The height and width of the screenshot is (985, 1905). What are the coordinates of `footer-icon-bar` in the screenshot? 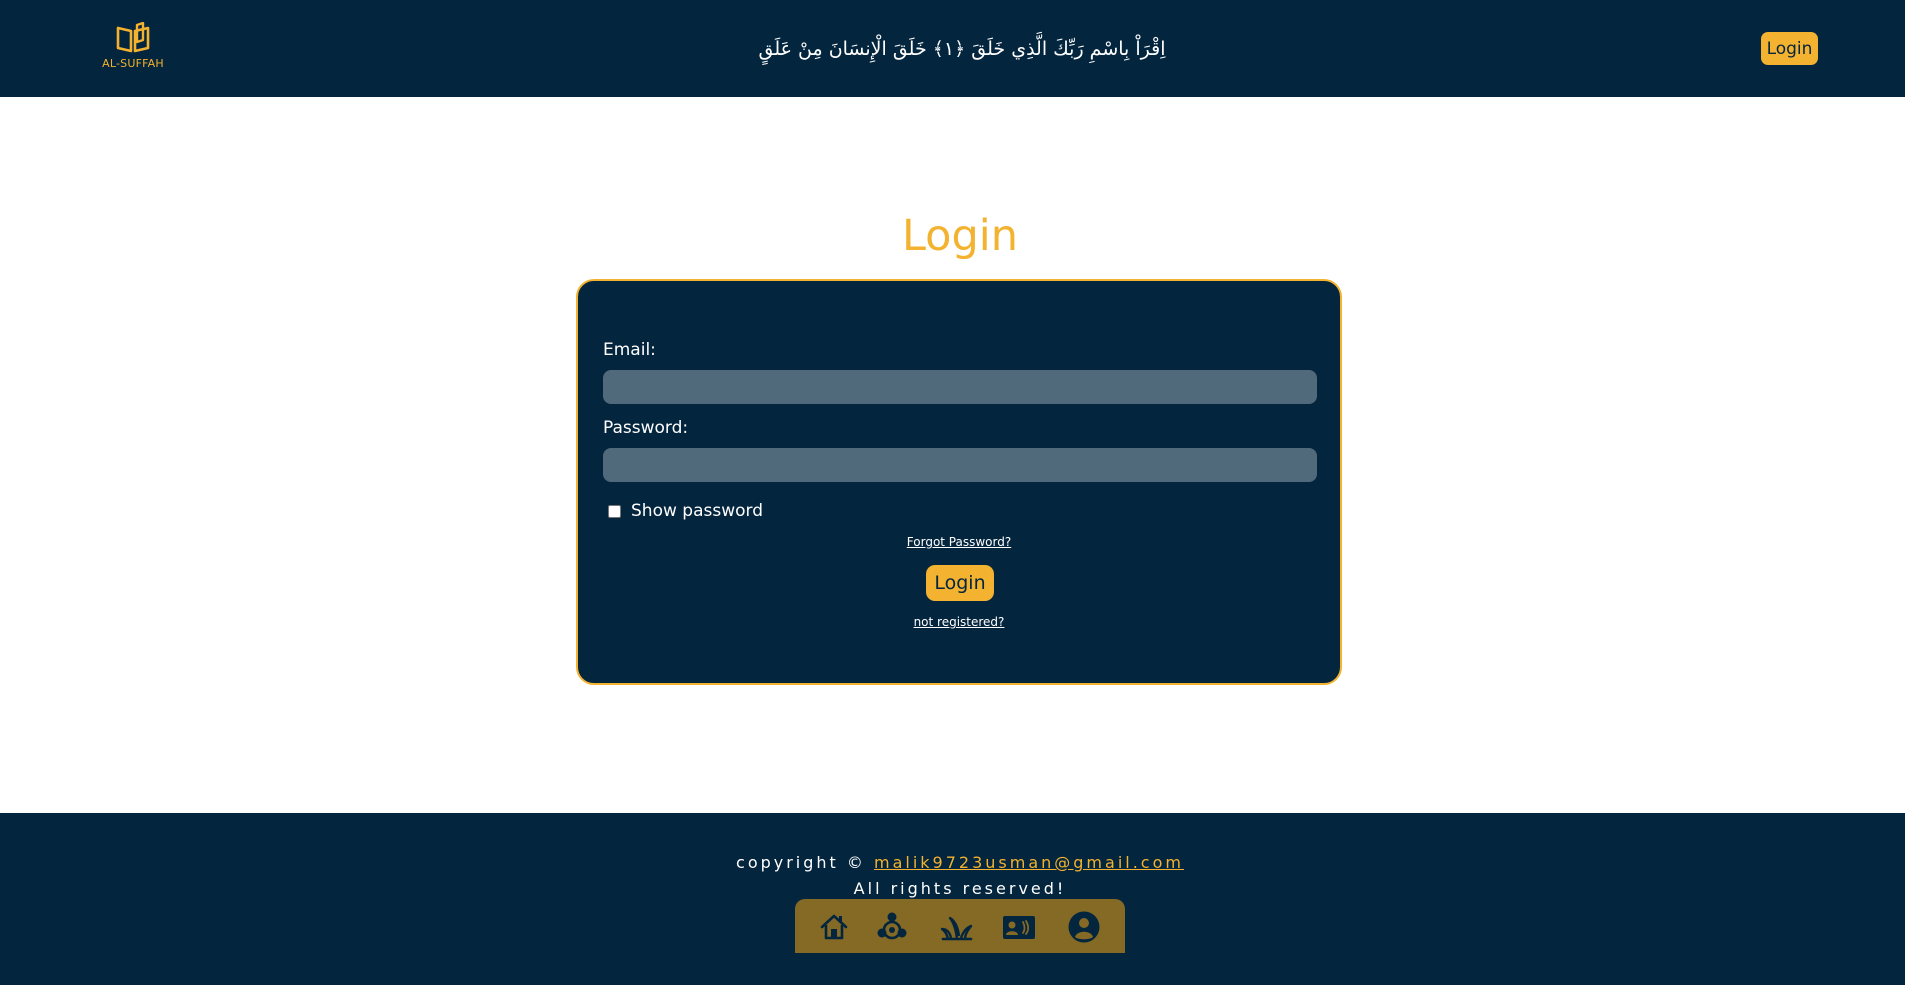 It's located at (960, 926).